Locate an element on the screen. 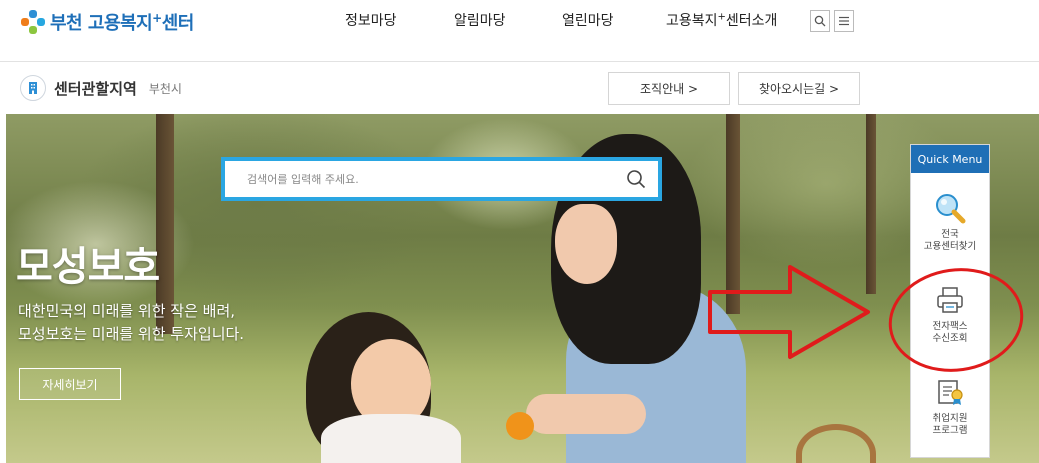  header-search-button is located at coordinates (820, 21).